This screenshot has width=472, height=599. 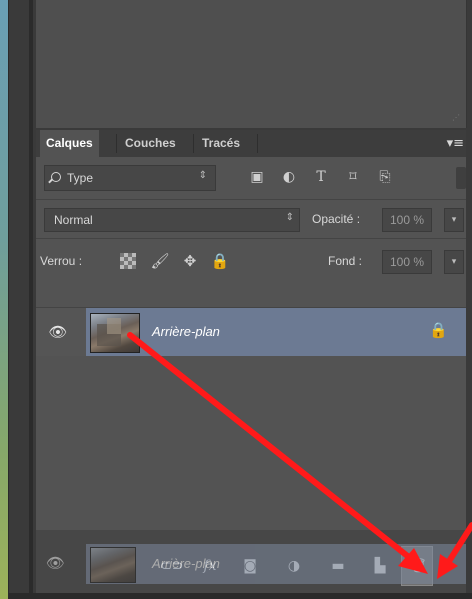 I want to click on opacity-label: Opacité :, so click(x=336, y=219).